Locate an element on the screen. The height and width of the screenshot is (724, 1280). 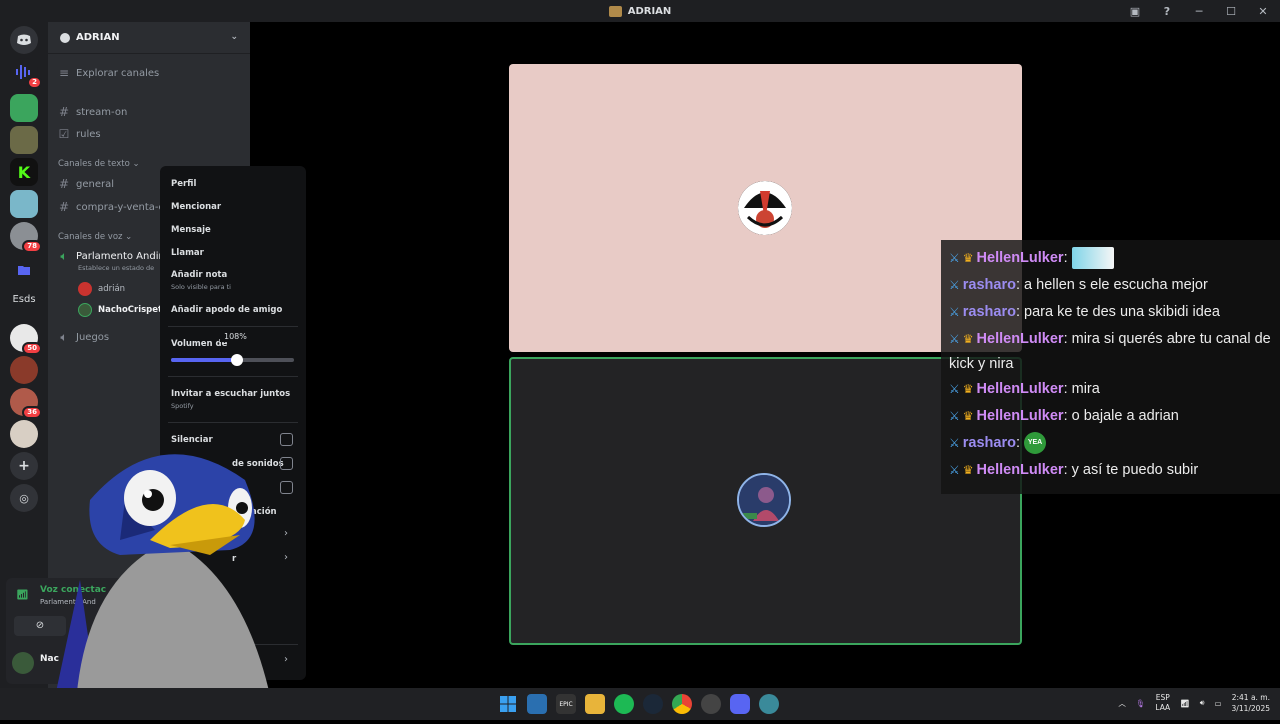
discord-home-icon is located at coordinates (24, 40).